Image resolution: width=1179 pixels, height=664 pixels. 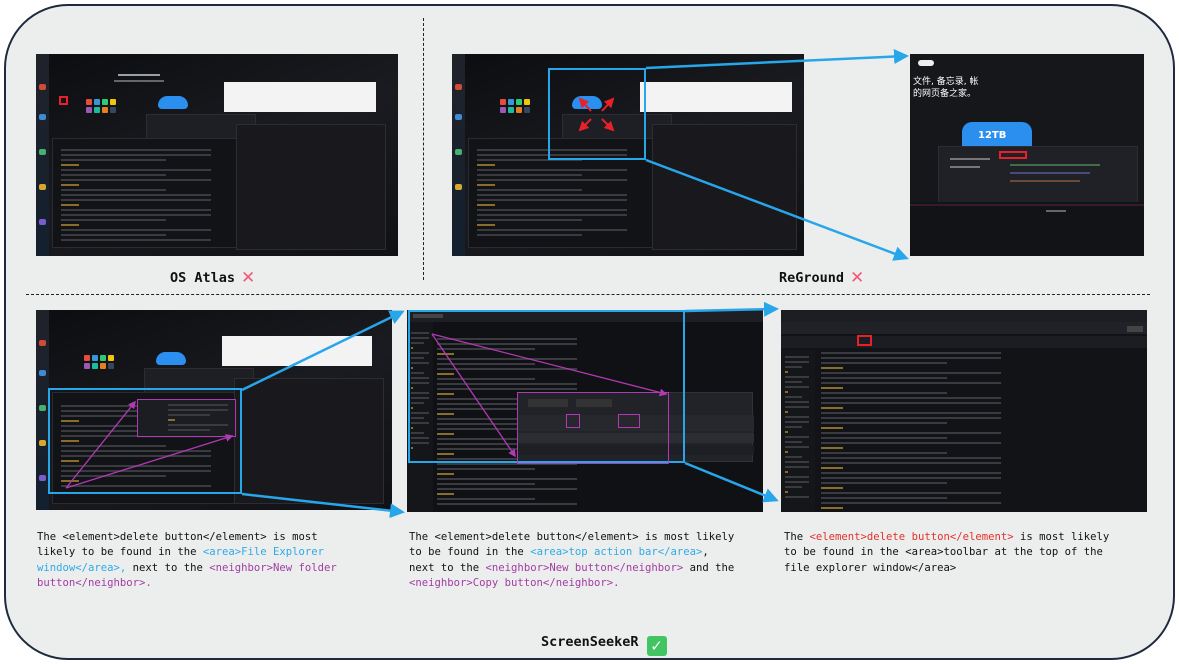 I want to click on zoom-text-line2: 的网页备之家。, so click(x=945, y=94).